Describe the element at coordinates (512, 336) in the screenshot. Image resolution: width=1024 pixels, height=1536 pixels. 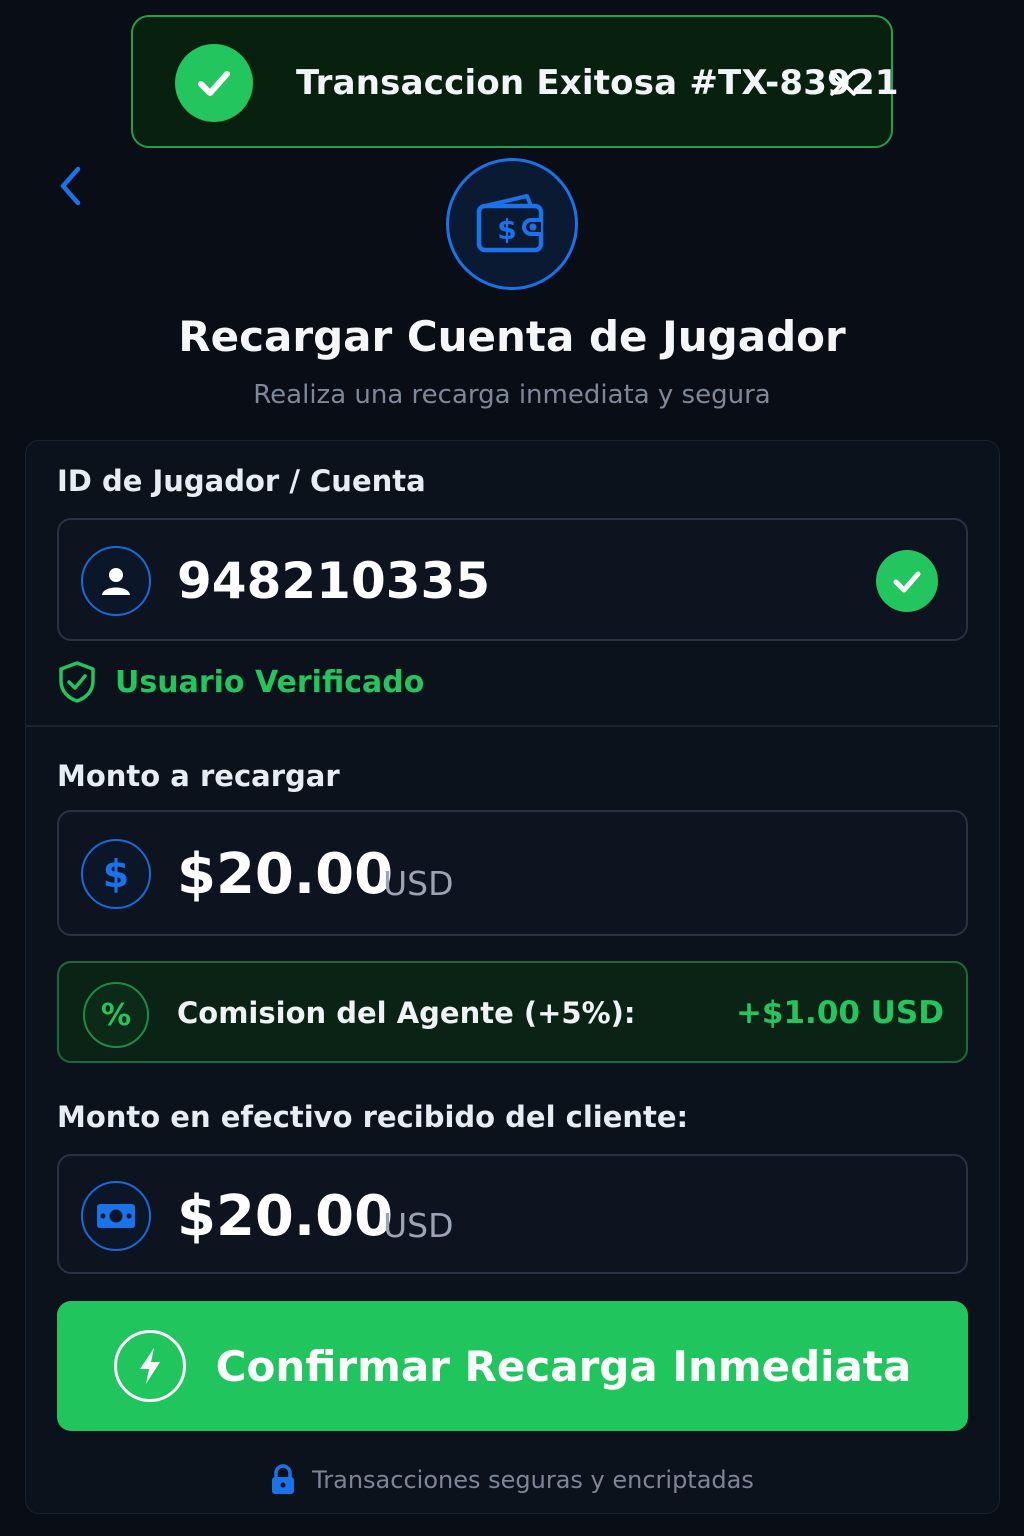
I see `page-title: Recargar Cuenta de Jugador` at that location.